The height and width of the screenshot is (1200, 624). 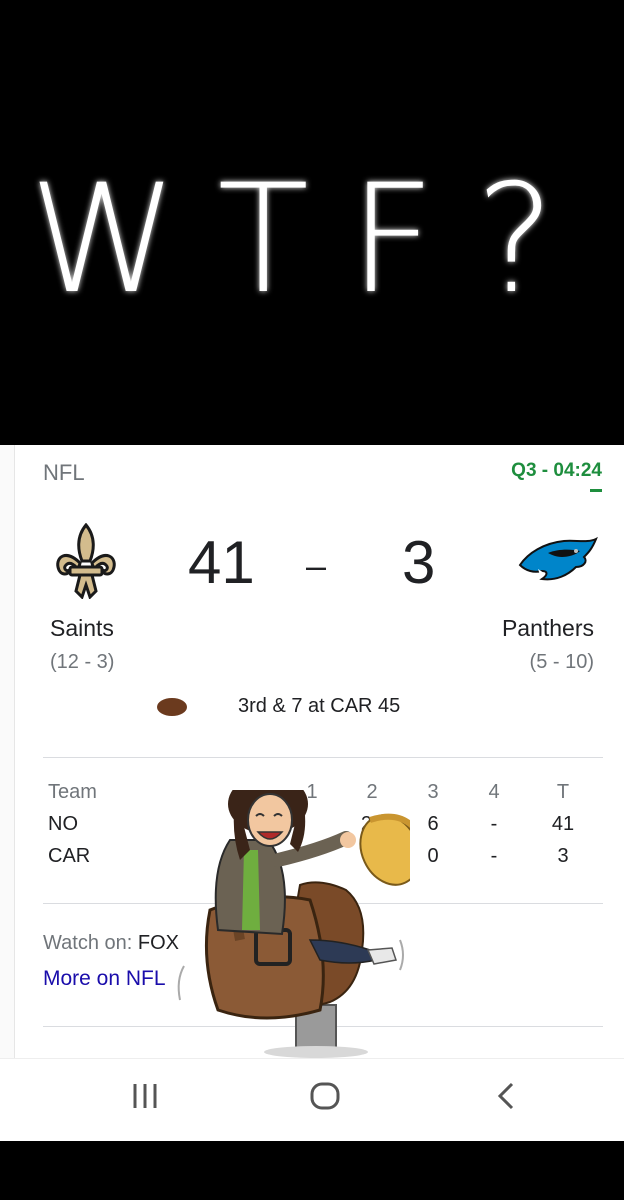 What do you see at coordinates (548, 628) in the screenshot?
I see `away-team-name: Panthers` at bounding box center [548, 628].